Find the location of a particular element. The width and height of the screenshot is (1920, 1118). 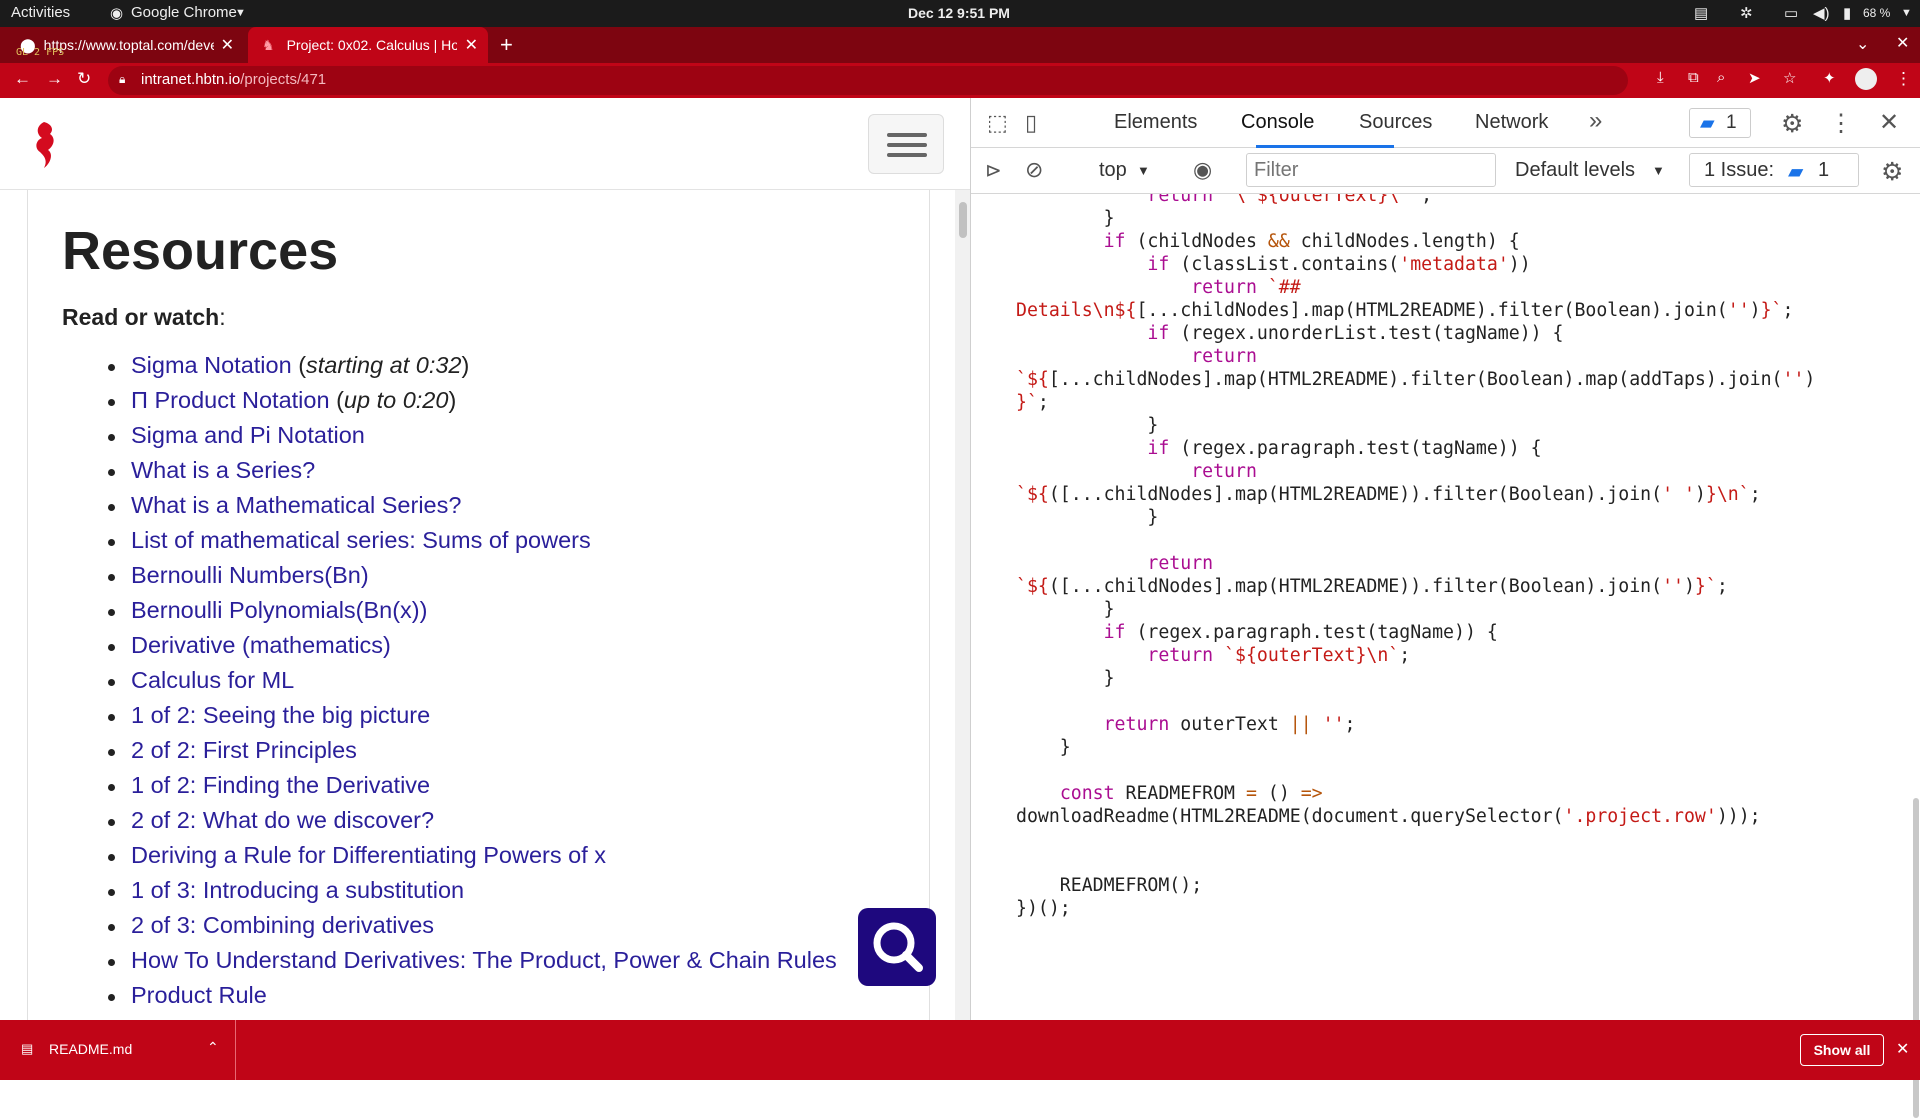

code-line: if (classList.contains('metadata')) is located at coordinates (1339, 264).